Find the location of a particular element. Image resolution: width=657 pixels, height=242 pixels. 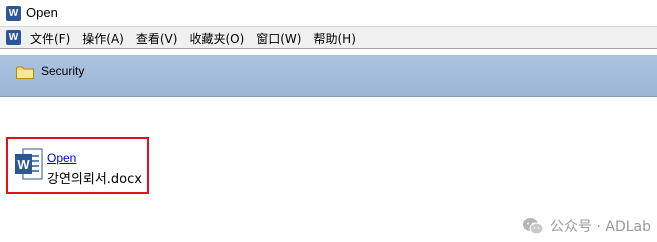

word-app-icon: W is located at coordinates (13, 13).